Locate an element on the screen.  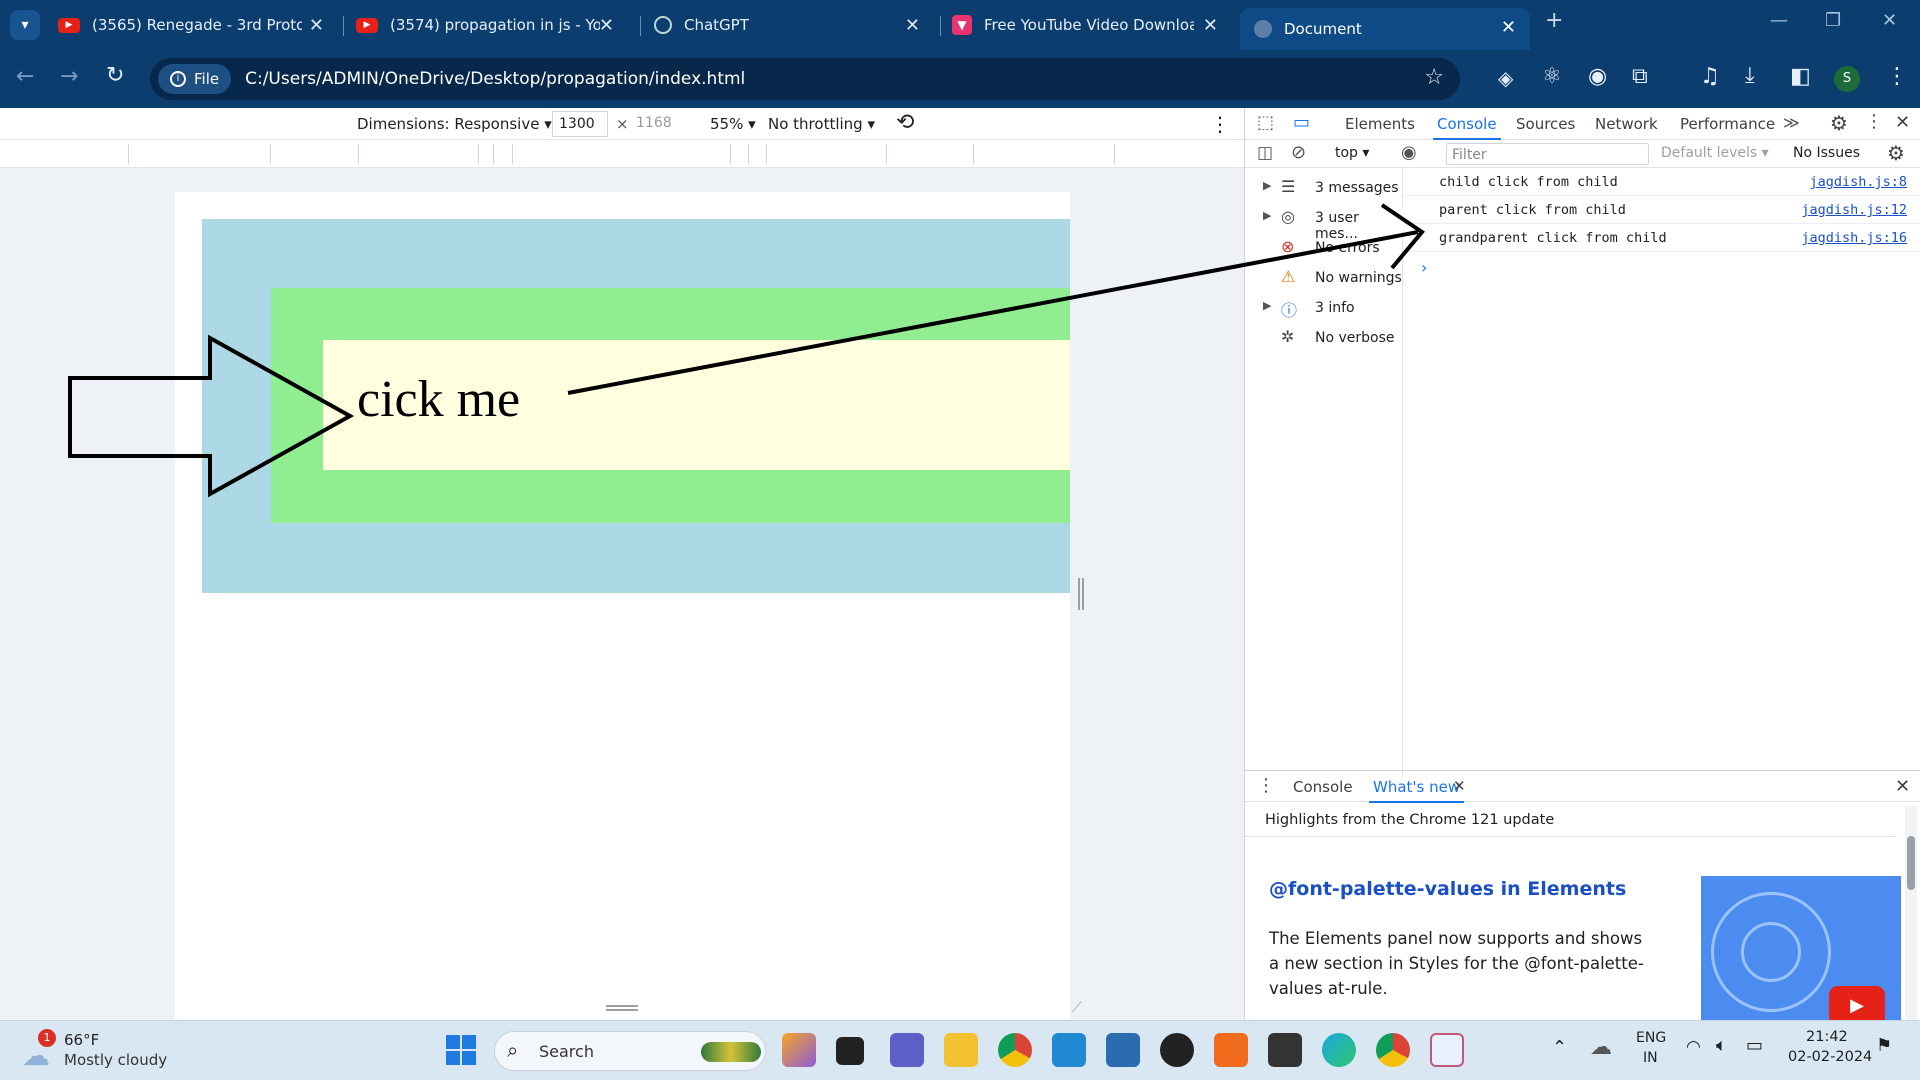
sidebar-item-verbose: ✲ No verbose is located at coordinates (1324, 339).